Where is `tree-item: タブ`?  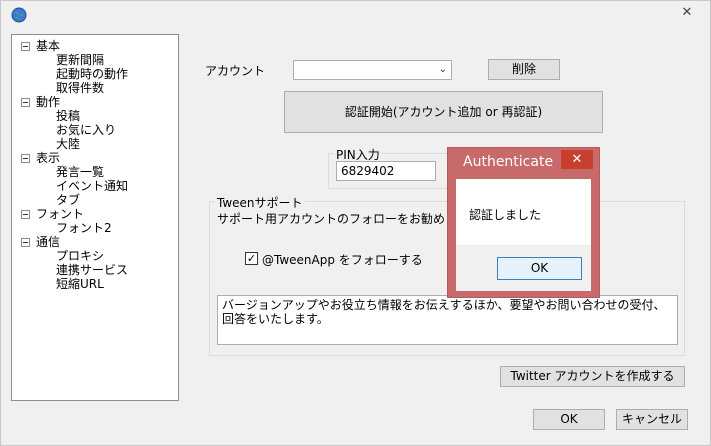 tree-item: タブ is located at coordinates (68, 200).